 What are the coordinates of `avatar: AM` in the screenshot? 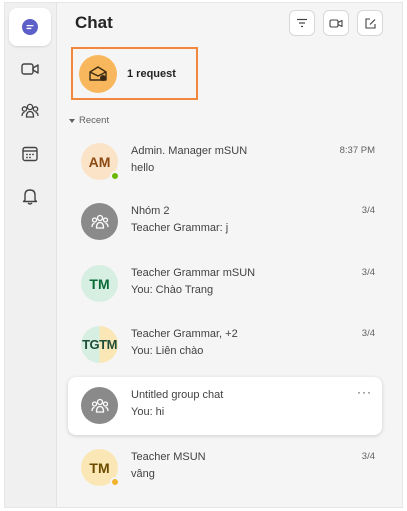 It's located at (100, 162).